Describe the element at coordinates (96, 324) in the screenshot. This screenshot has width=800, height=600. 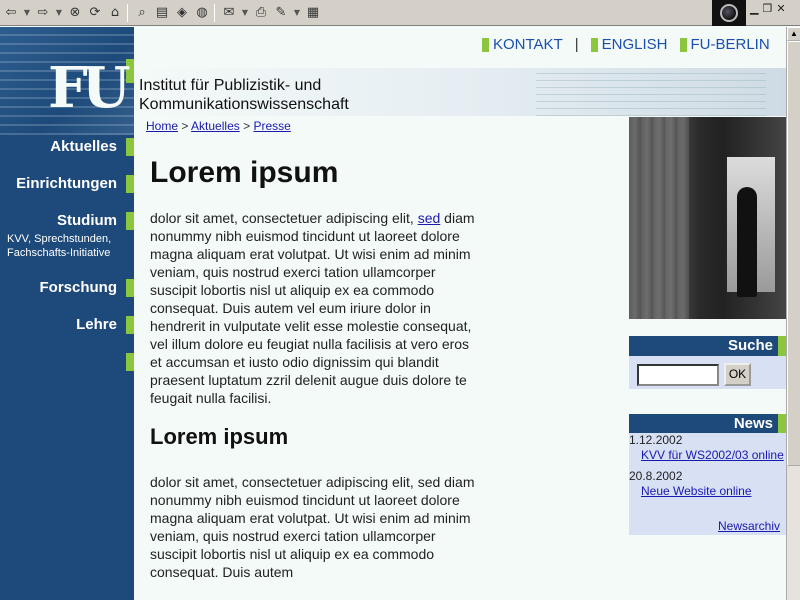
I see `sidebar-item-label: Lehre` at that location.